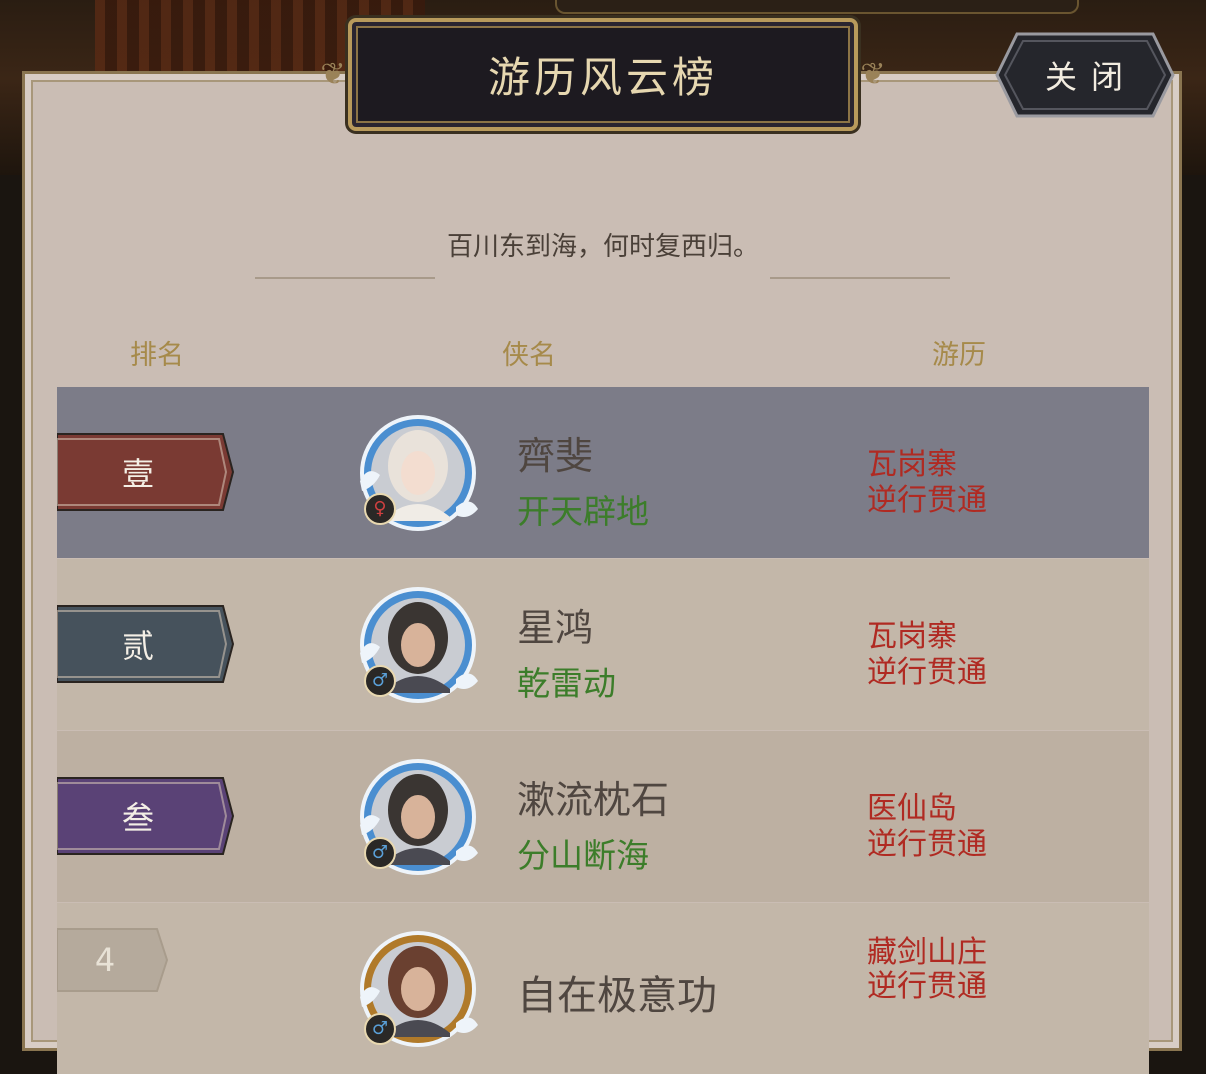 The height and width of the screenshot is (1074, 1206). What do you see at coordinates (583, 855) in the screenshot?
I see `hero-skill: 分山断海` at bounding box center [583, 855].